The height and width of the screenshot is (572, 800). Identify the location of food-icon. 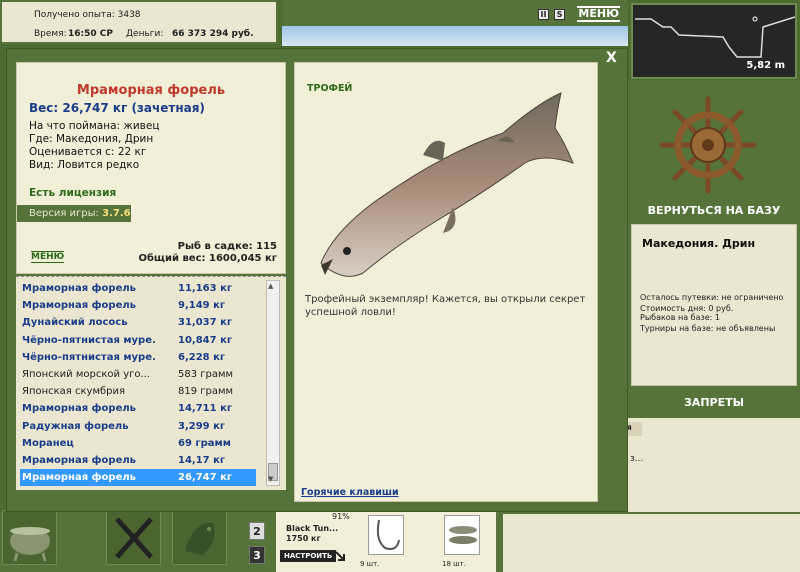
(133, 537).